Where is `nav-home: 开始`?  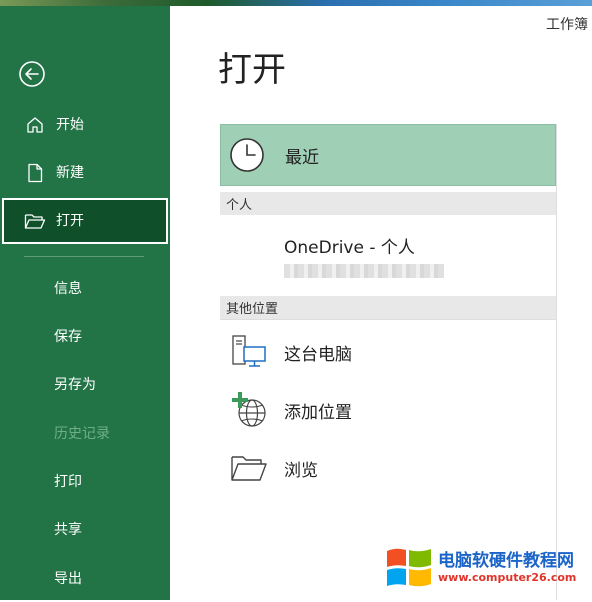
nav-home: 开始 is located at coordinates (85, 125).